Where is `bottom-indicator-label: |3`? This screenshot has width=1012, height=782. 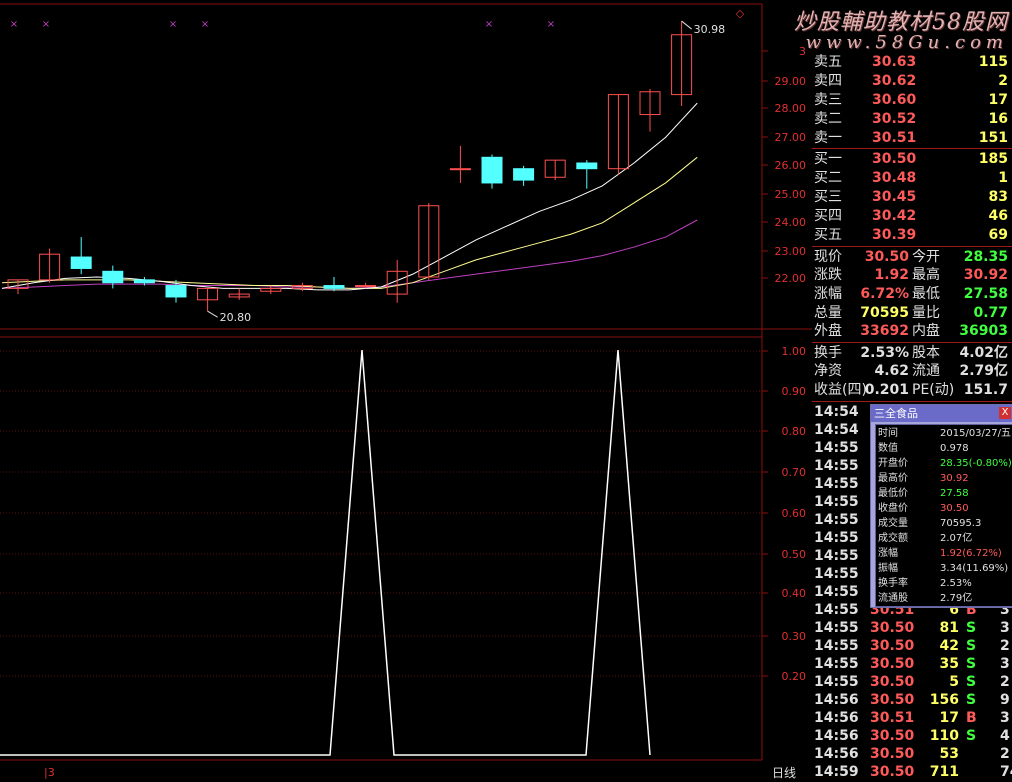
bottom-indicator-label: |3 is located at coordinates (49, 772).